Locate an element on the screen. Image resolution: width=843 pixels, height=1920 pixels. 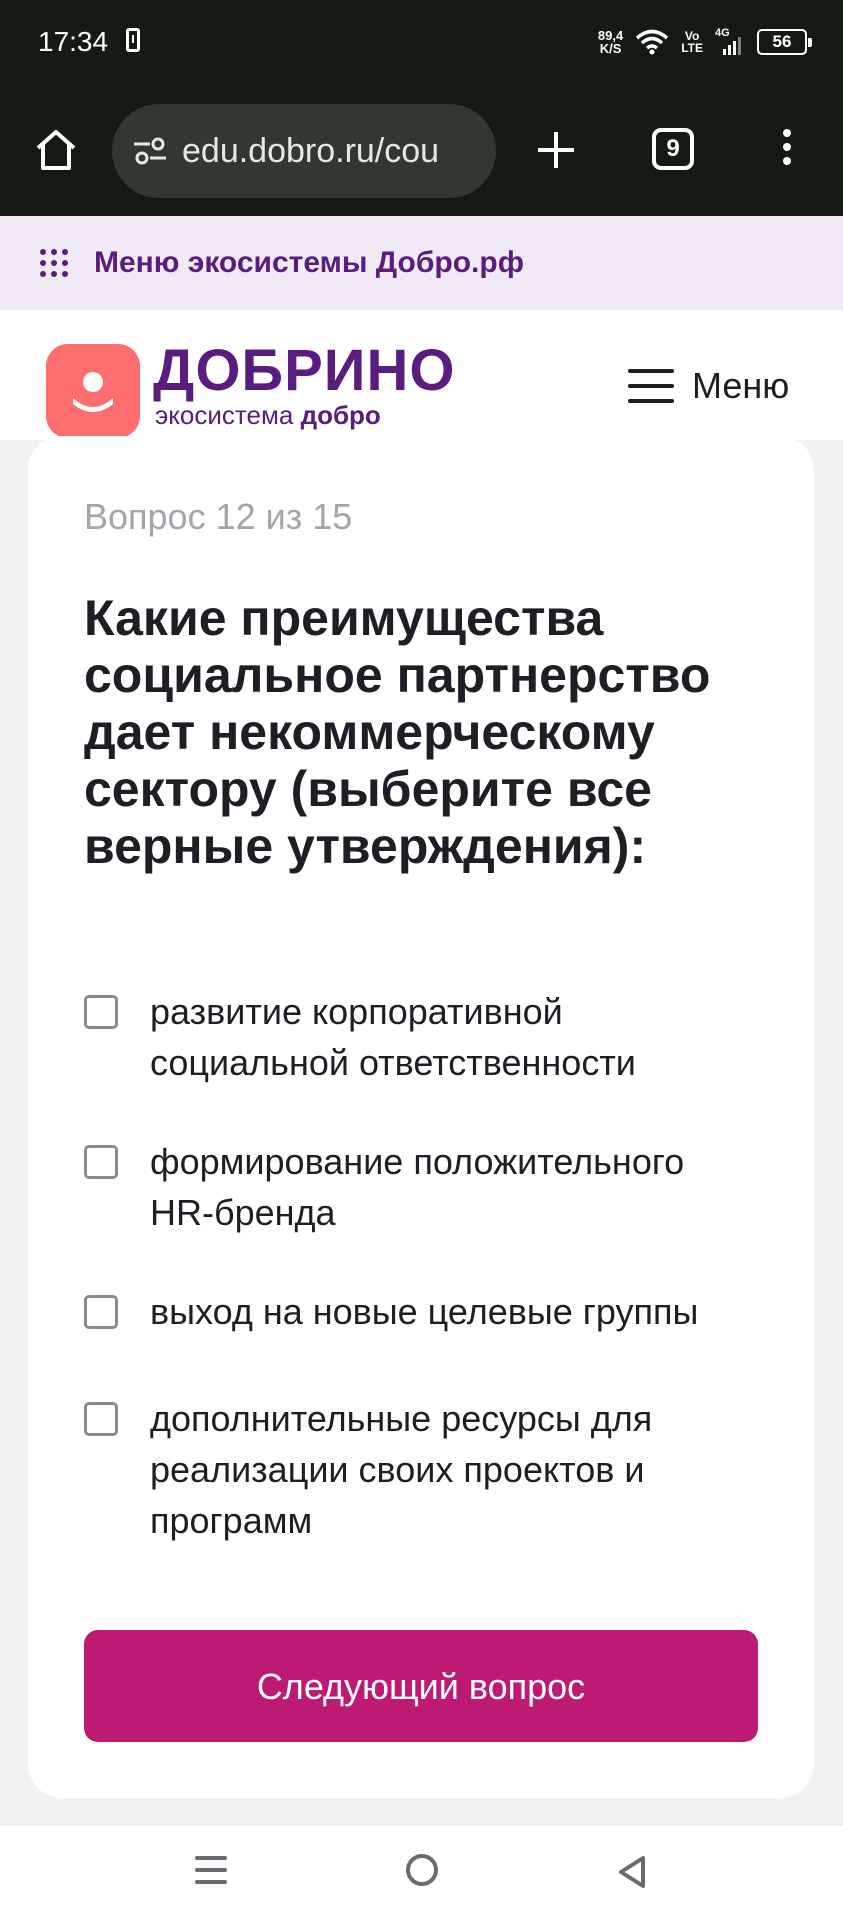
home-circle-icon is located at coordinates (422, 1870).